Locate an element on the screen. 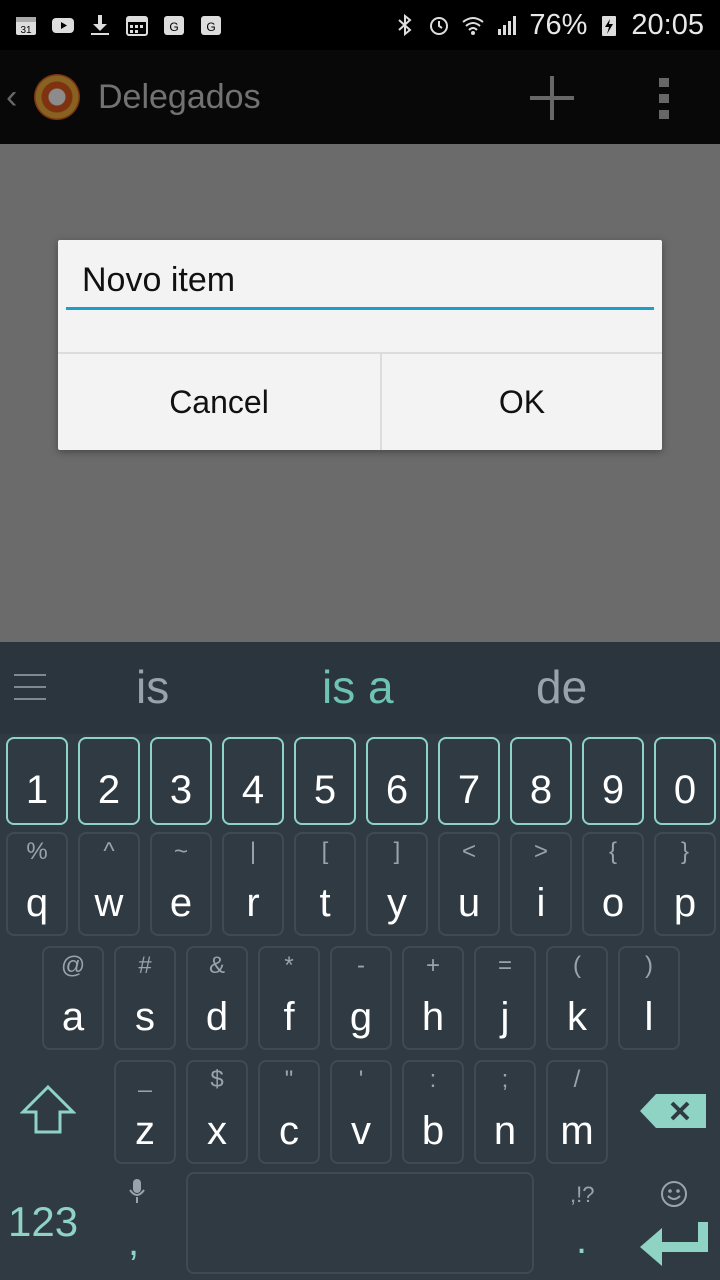 This screenshot has width=720, height=1280. key-i: > i is located at coordinates (541, 884).